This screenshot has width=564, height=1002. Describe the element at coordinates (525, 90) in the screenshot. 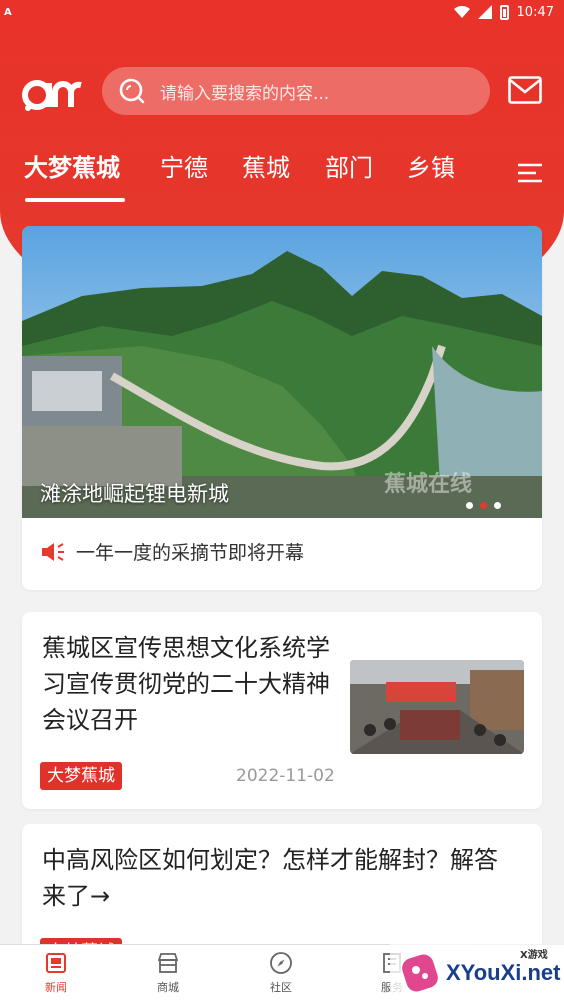

I see `mail-icon` at that location.